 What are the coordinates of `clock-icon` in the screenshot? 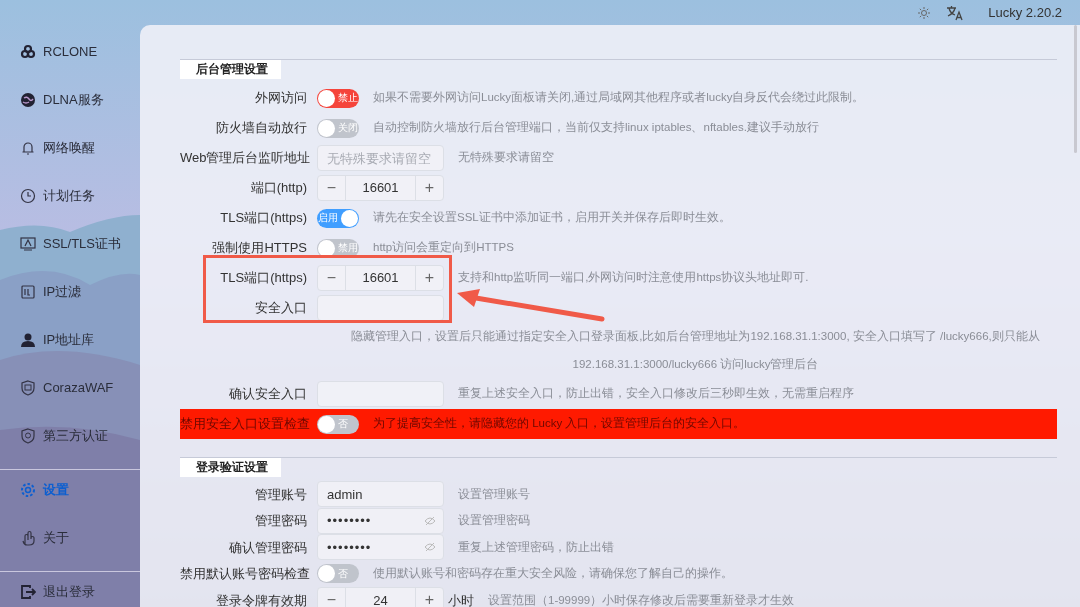 It's located at (28, 196).